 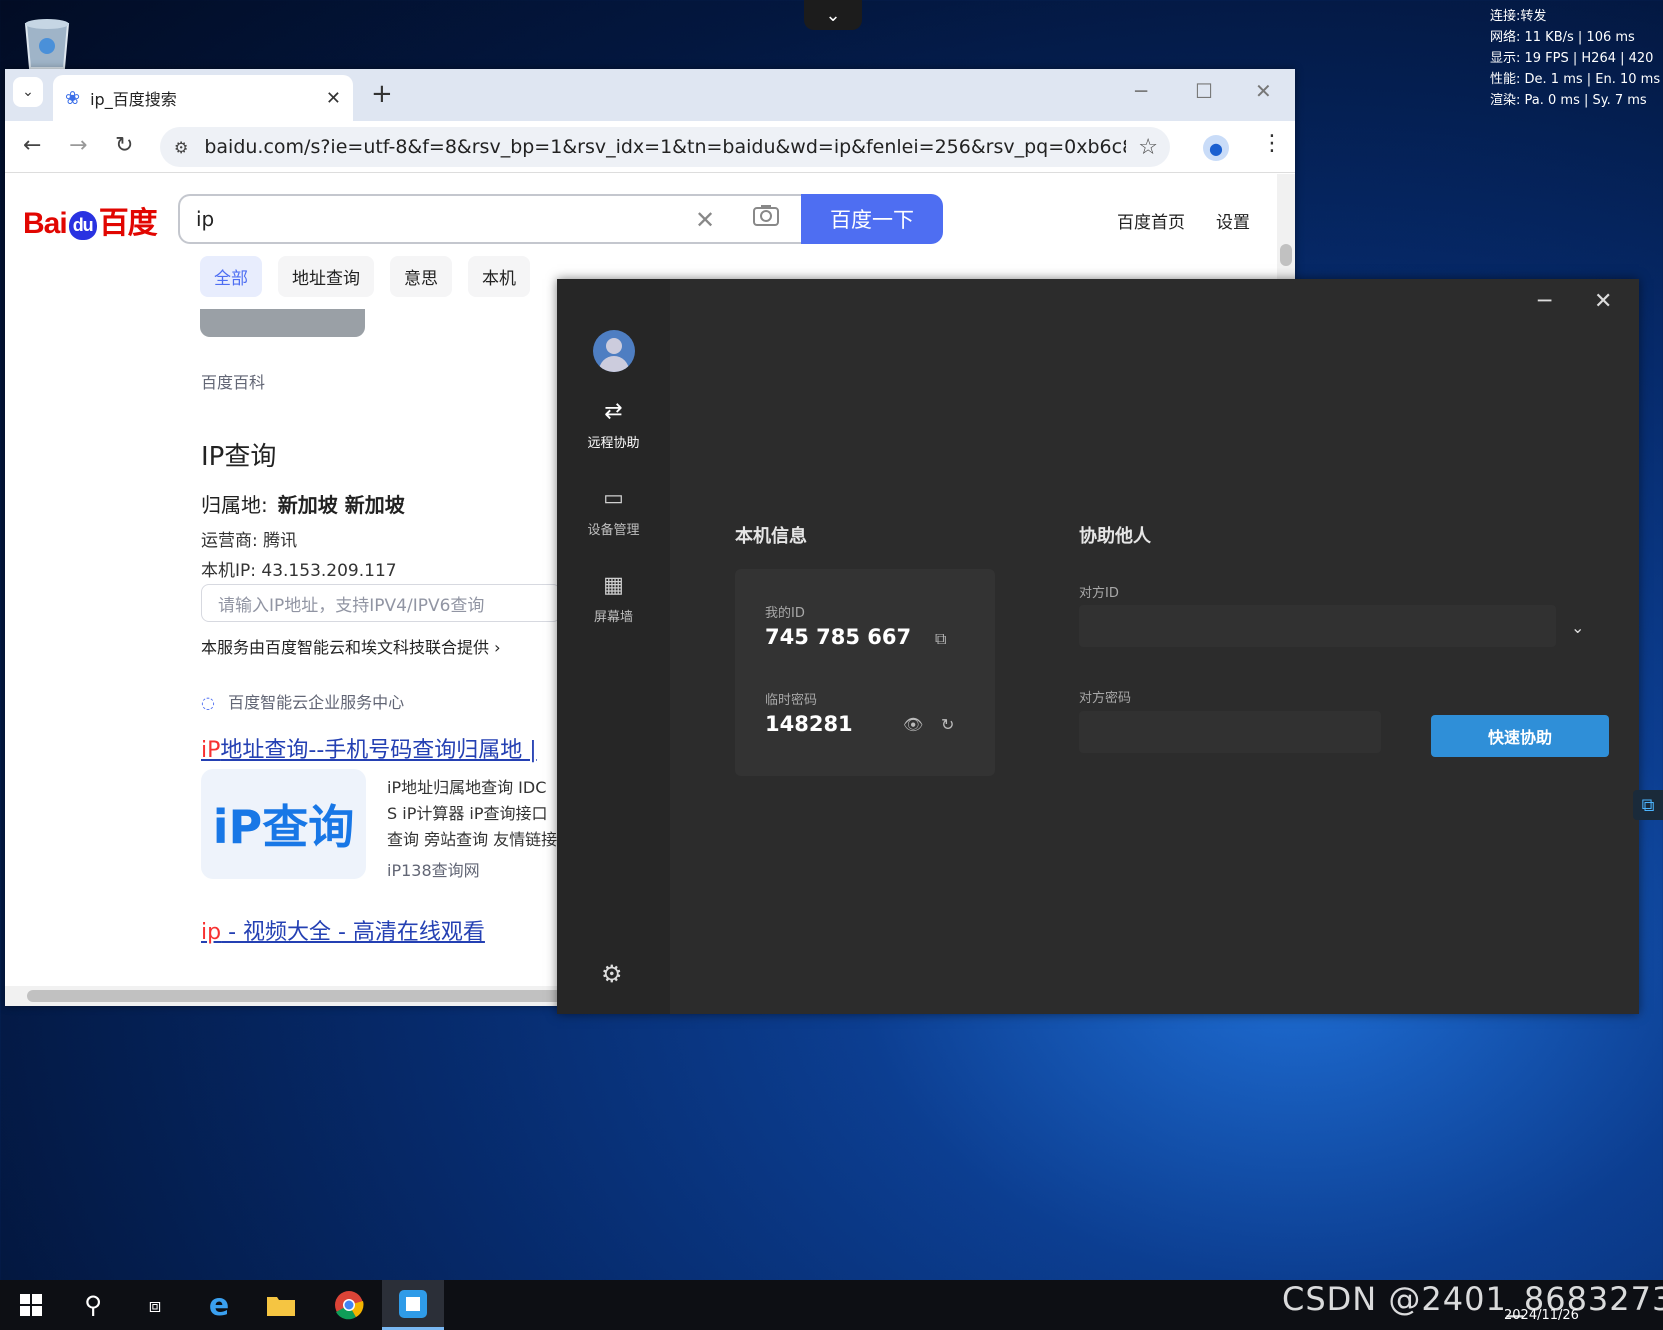 What do you see at coordinates (155, 1305) in the screenshot?
I see `task-view-icon: ⧈` at bounding box center [155, 1305].